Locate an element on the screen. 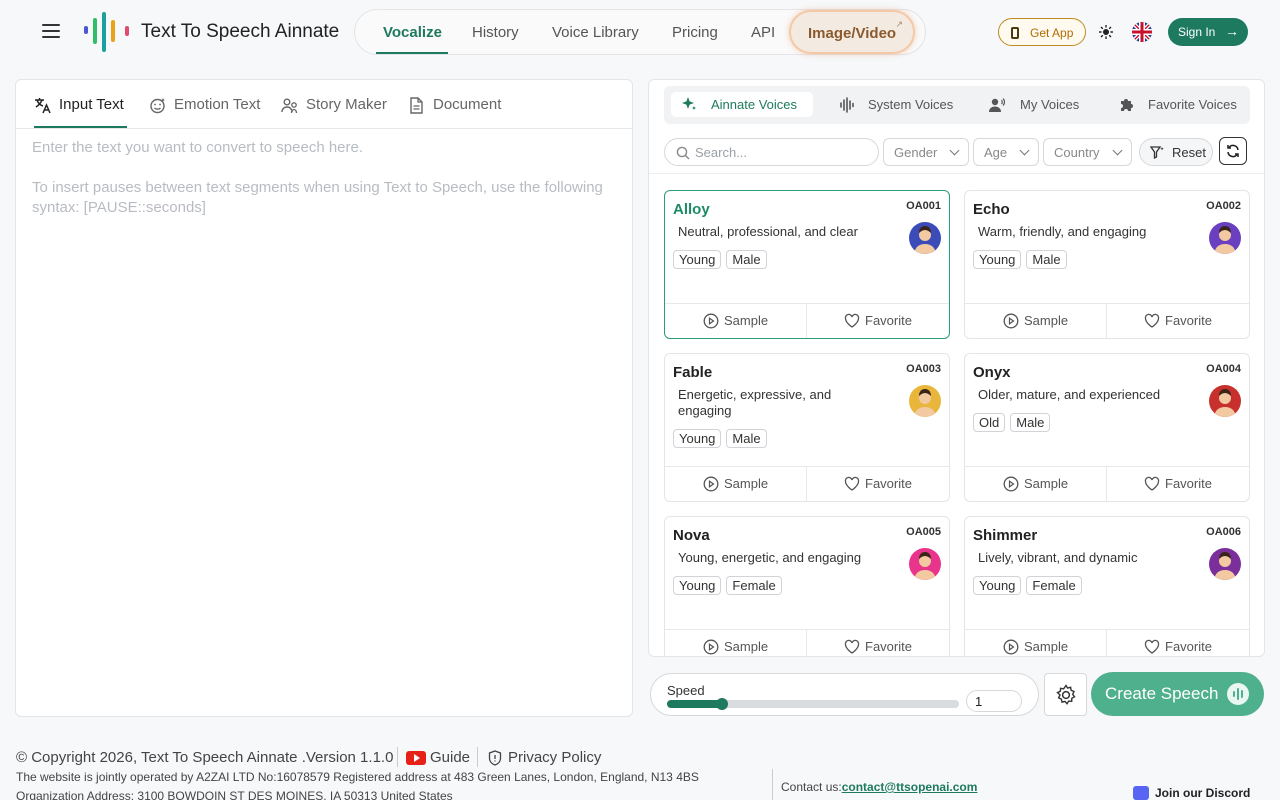  speed-slider-fill is located at coordinates (695, 704).